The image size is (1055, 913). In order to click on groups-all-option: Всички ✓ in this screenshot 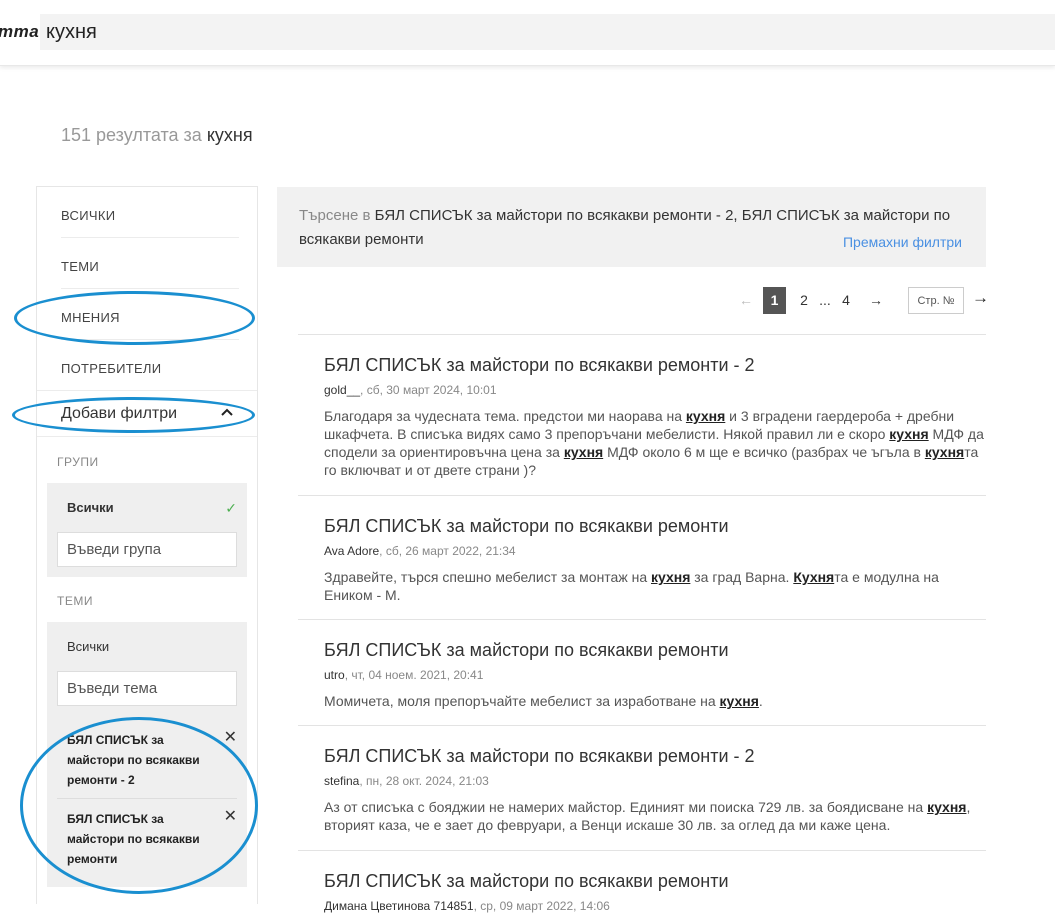, I will do `click(147, 507)`.